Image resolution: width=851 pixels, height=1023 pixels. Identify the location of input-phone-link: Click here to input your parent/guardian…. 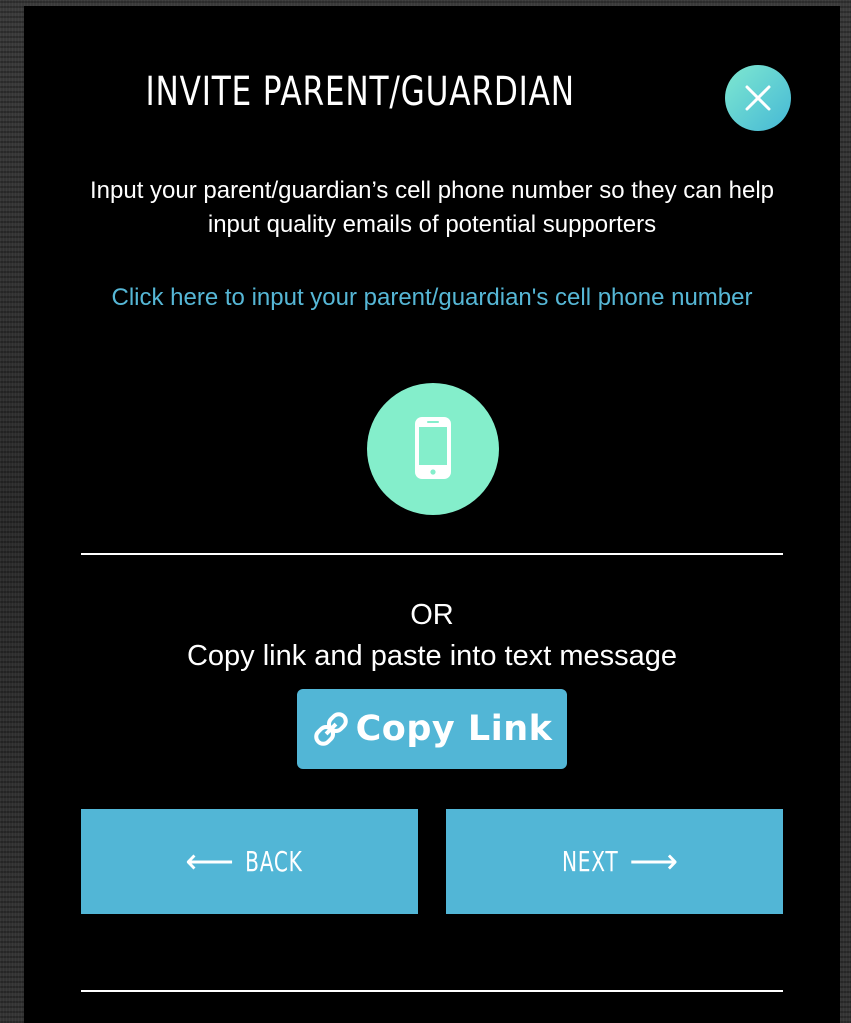
(432, 298).